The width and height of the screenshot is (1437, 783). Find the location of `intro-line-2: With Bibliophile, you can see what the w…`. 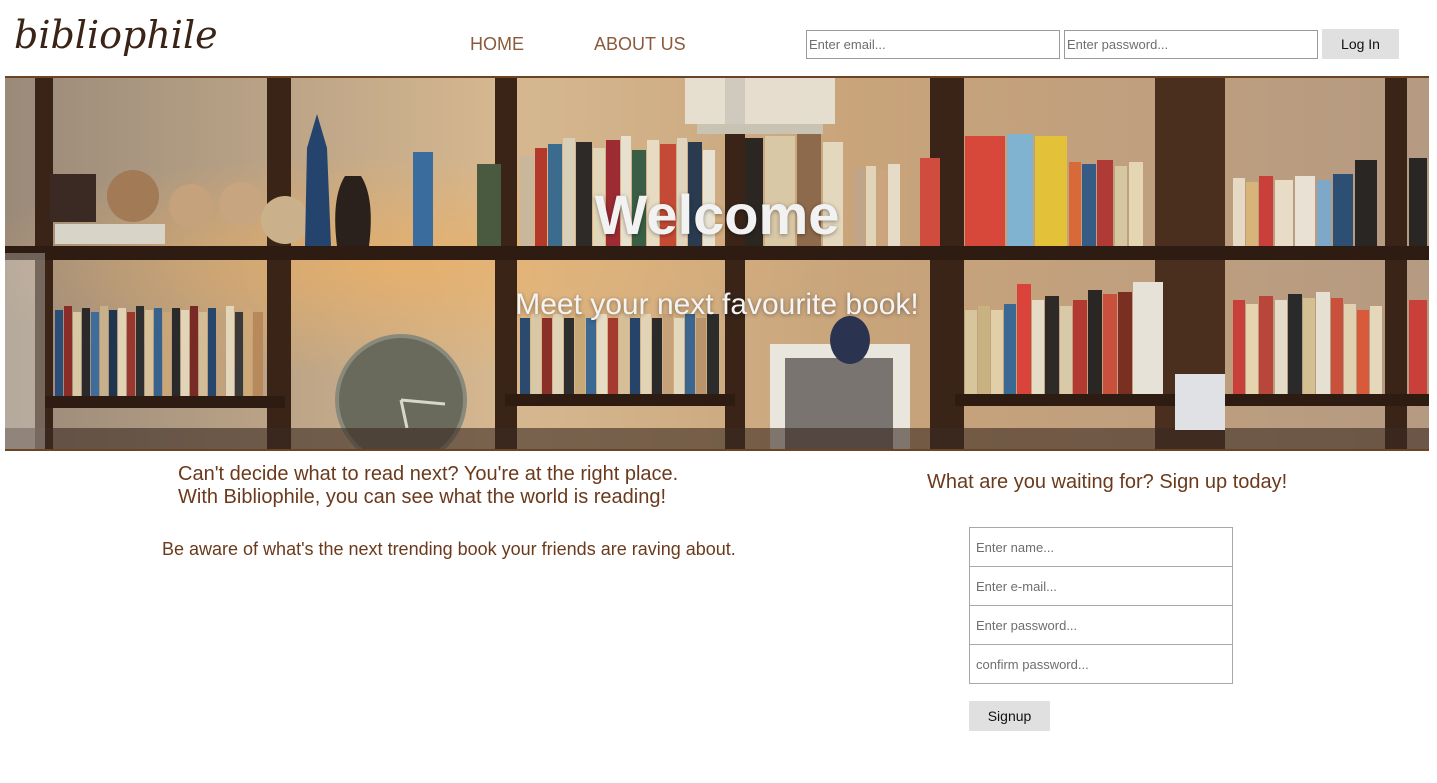

intro-line-2: With Bibliophile, you can see what the w… is located at coordinates (422, 497).